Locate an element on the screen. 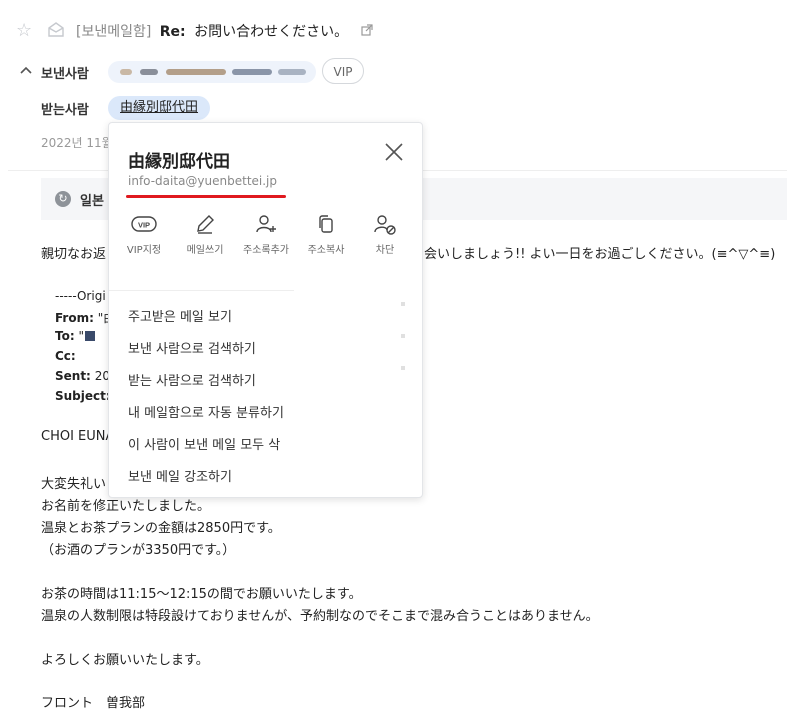 This screenshot has width=787, height=718. quote-subject-label: Subject: is located at coordinates (83, 396).